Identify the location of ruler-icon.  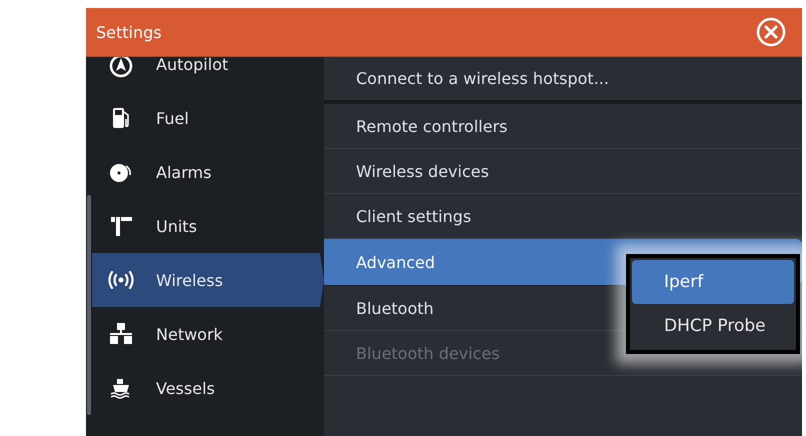
(121, 226).